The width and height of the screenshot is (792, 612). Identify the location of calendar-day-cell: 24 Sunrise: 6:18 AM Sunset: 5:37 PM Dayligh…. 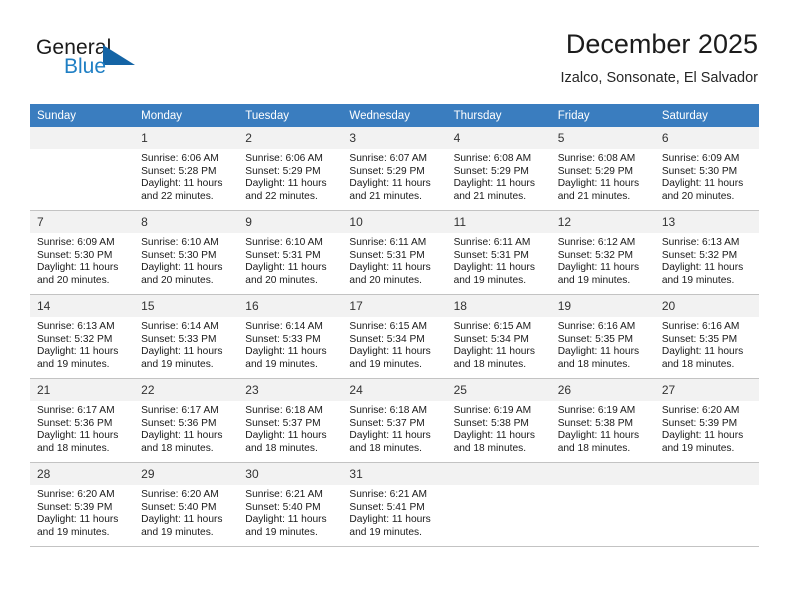
(394, 420).